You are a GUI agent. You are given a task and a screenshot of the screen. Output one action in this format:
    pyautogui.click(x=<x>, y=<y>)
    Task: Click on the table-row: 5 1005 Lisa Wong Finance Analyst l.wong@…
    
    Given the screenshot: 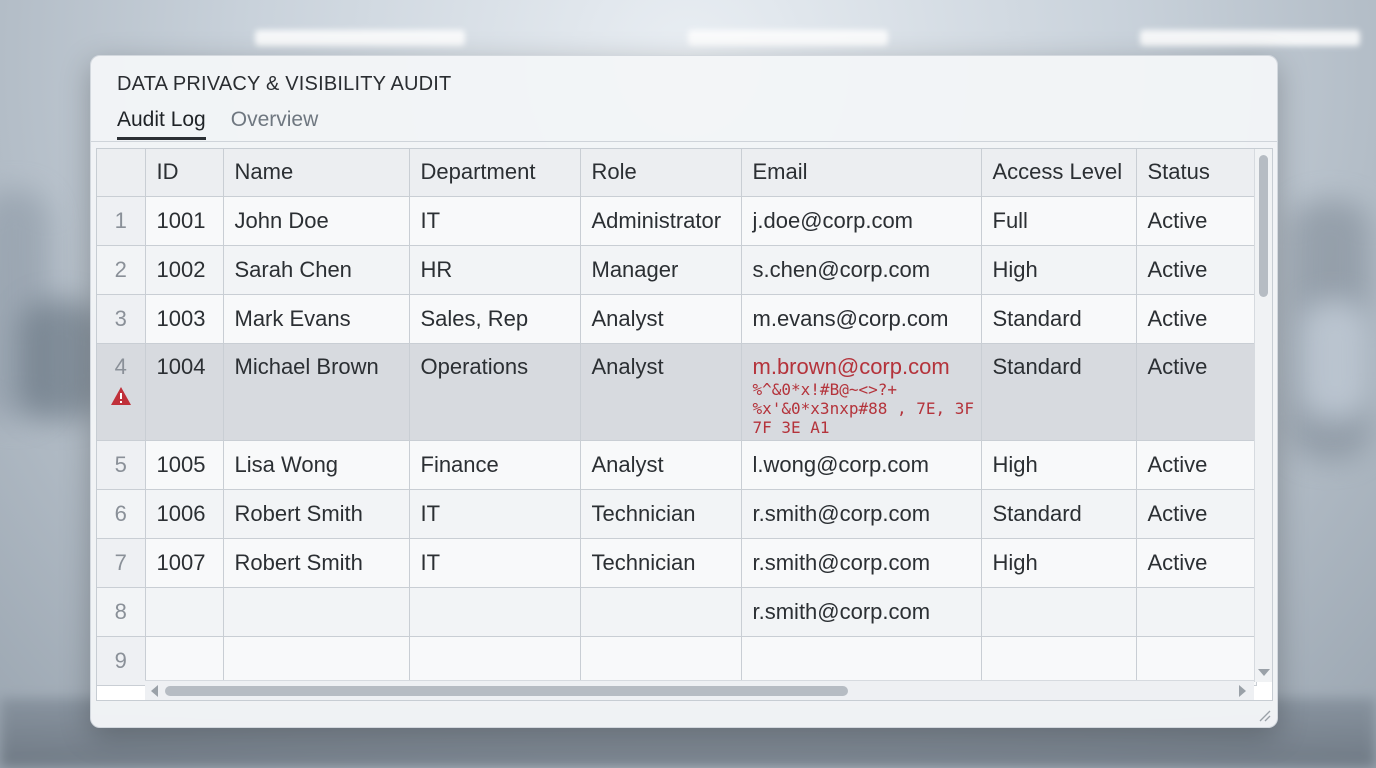 What is the action you would take?
    pyautogui.click(x=677, y=465)
    